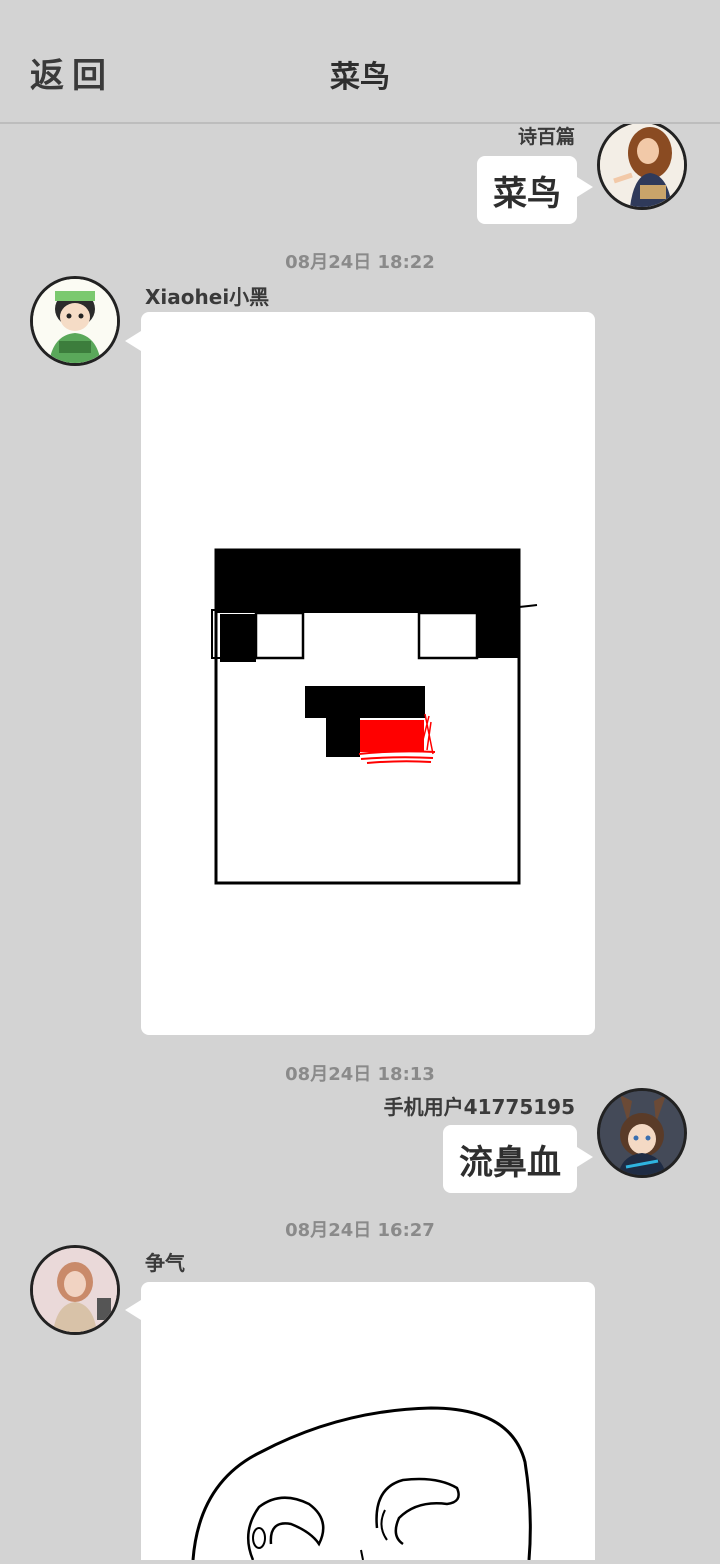 This screenshot has width=720, height=1564. I want to click on top-bar: 返回 菜鸟, so click(360, 62).